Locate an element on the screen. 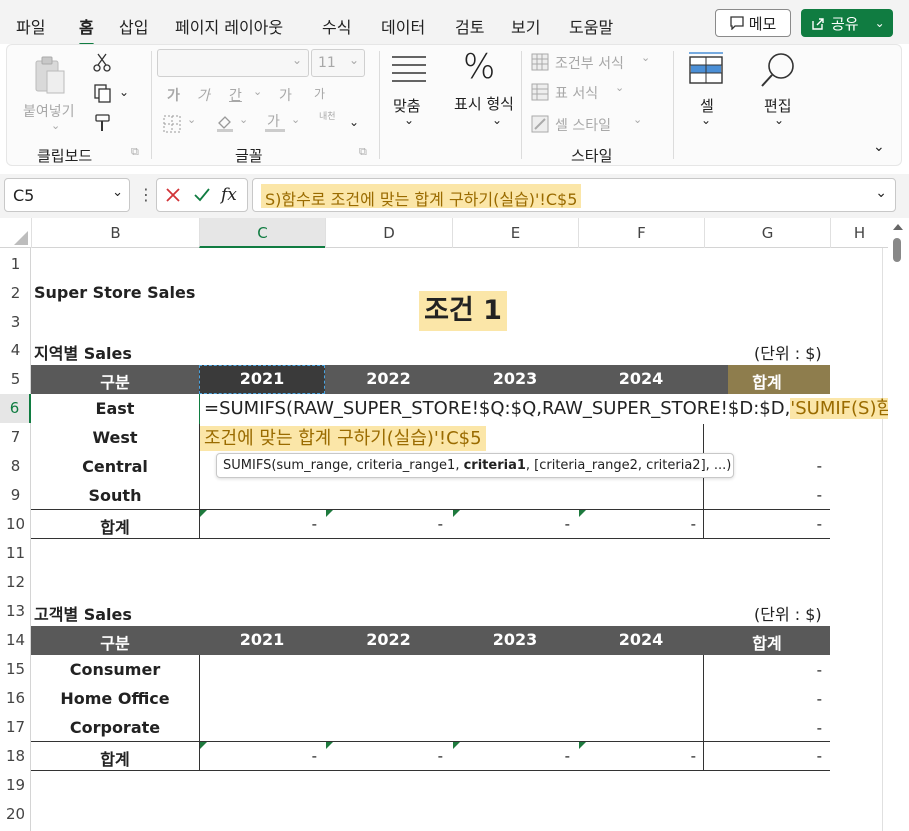 Image resolution: width=909 pixels, height=831 pixels. region-header-total: 합계 is located at coordinates (767, 381).